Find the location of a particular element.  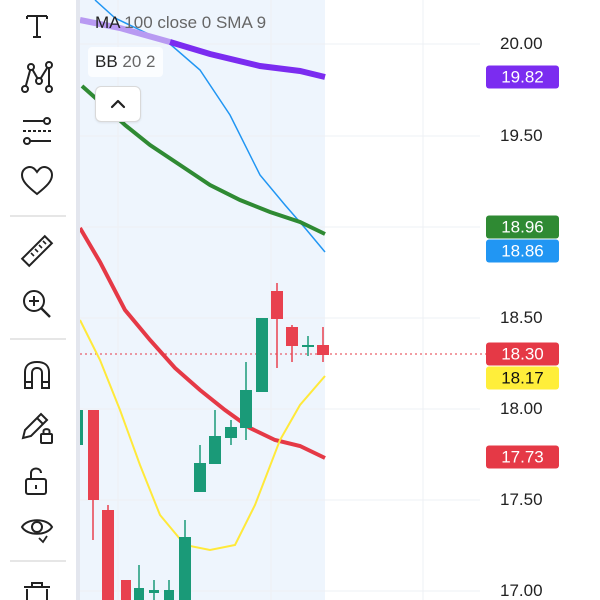

visibility-button is located at coordinates (37, 528).